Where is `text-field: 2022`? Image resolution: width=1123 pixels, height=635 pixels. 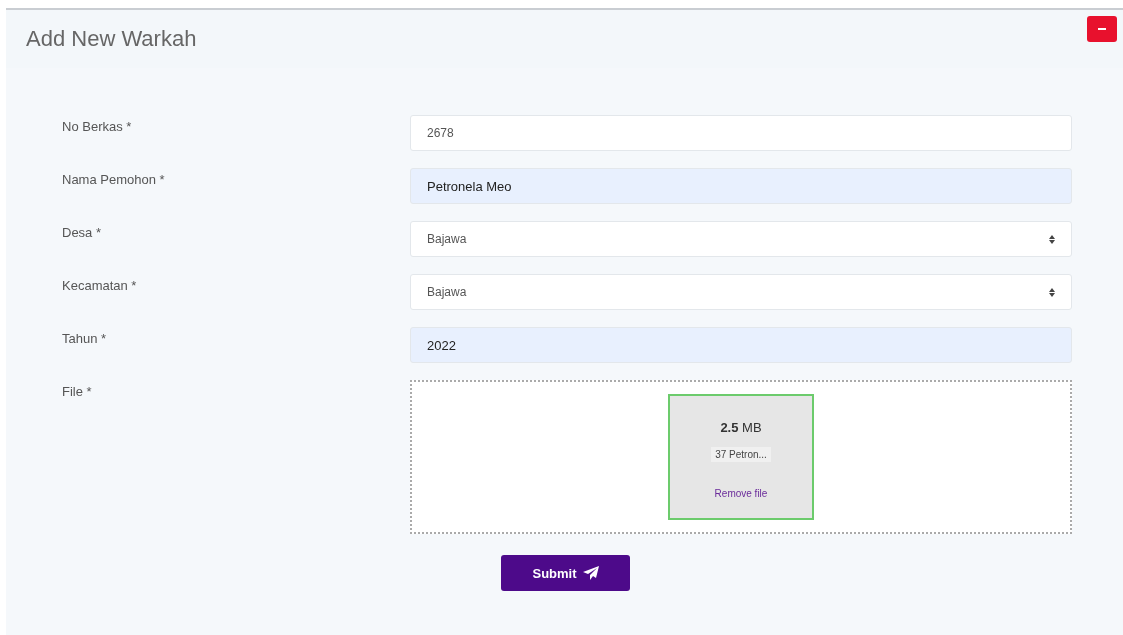
text-field: 2022 is located at coordinates (741, 345).